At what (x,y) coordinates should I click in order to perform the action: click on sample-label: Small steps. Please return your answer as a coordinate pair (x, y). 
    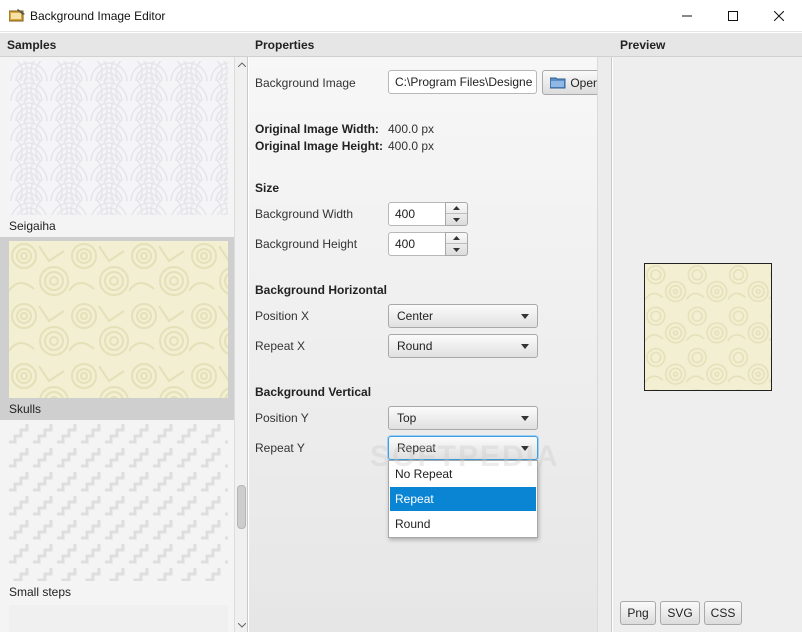
    Looking at the image, I should click on (40, 592).